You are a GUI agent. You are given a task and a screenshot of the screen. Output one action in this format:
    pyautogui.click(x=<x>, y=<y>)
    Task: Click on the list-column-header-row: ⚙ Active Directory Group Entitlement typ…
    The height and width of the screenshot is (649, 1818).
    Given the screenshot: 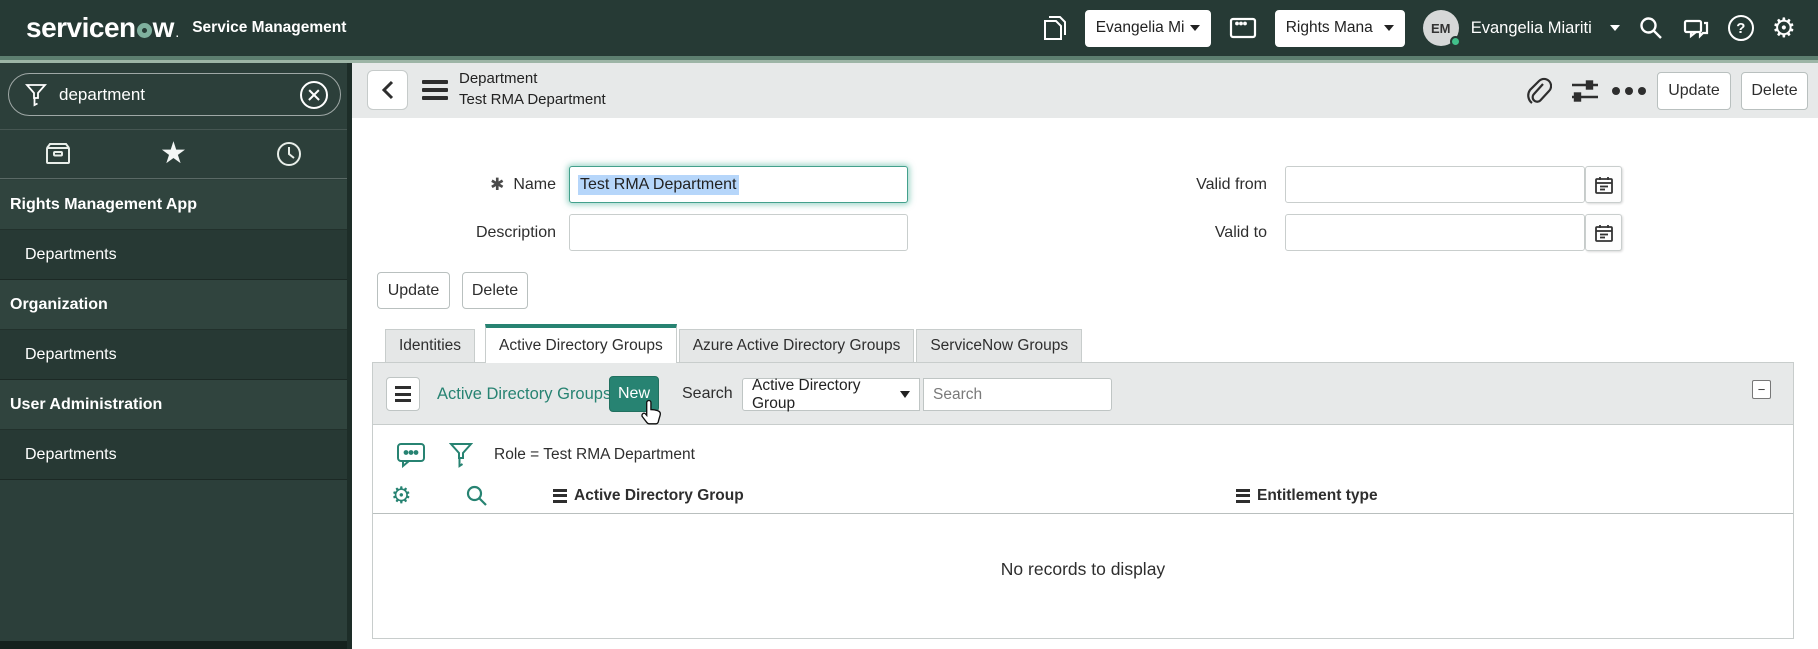 What is the action you would take?
    pyautogui.click(x=1083, y=495)
    